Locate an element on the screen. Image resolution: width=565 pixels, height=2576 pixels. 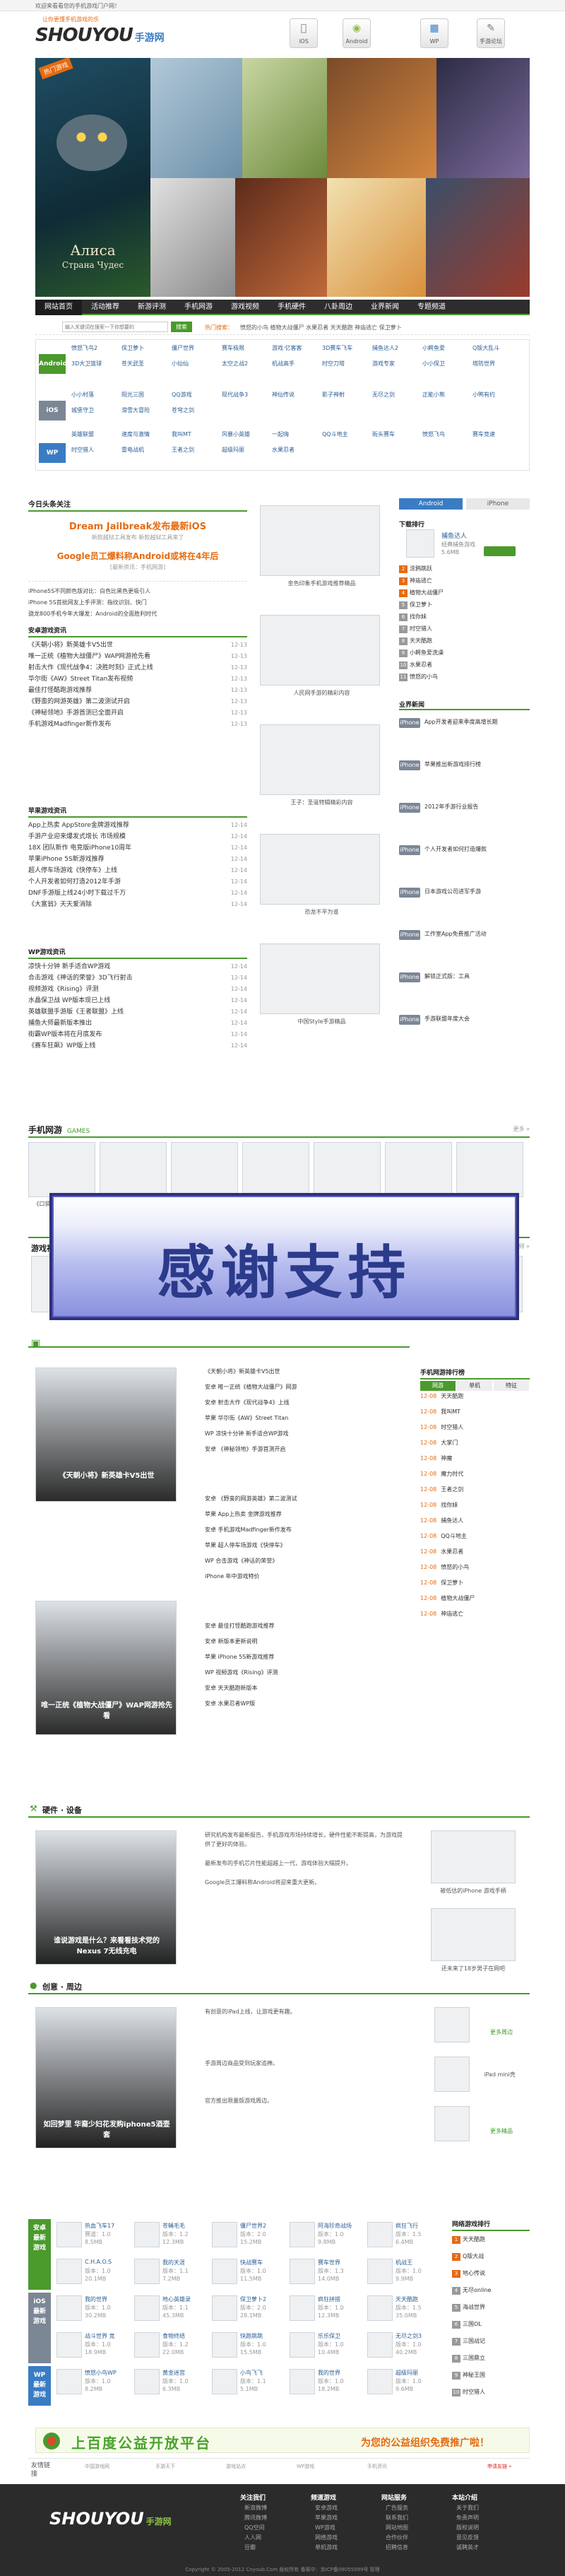
platform-row-wp-label: WP is located at coordinates (53, 453).